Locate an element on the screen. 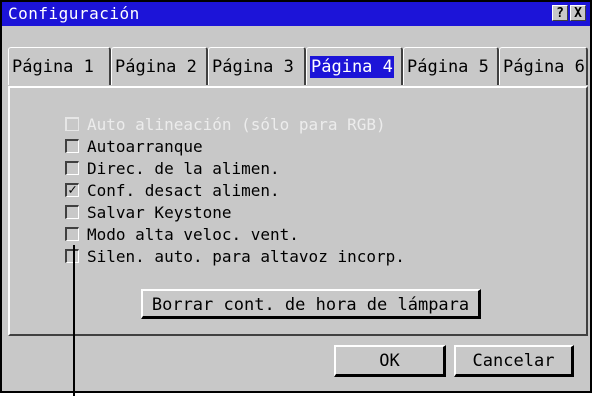 Image resolution: width=599 pixels, height=396 pixels. checkmark-icon: ✓ is located at coordinates (72, 190).